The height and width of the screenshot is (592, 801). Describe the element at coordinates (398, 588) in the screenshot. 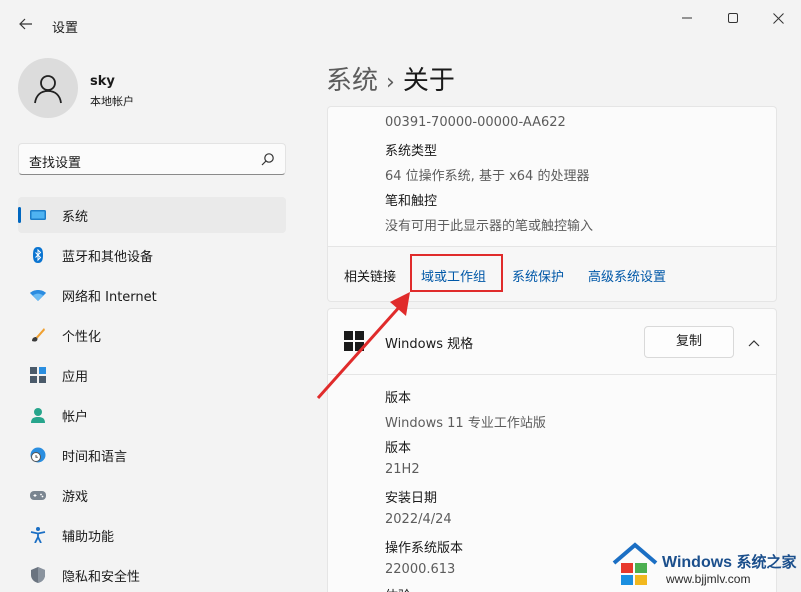

I see `experience-label: 体验` at that location.